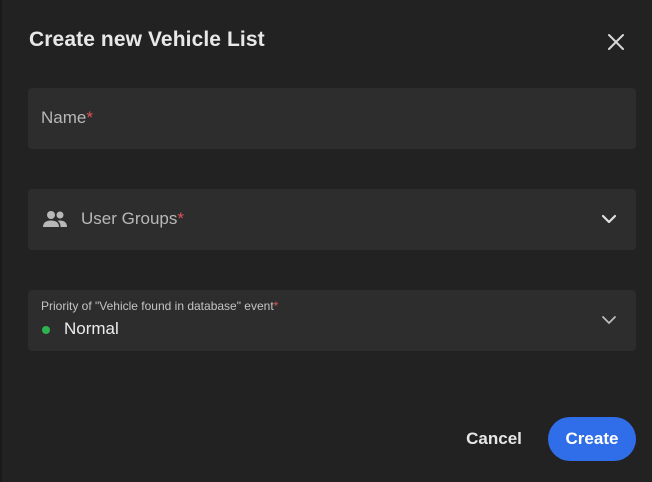  Describe the element at coordinates (147, 39) in the screenshot. I see `dialog-title: Create new Vehicle List` at that location.